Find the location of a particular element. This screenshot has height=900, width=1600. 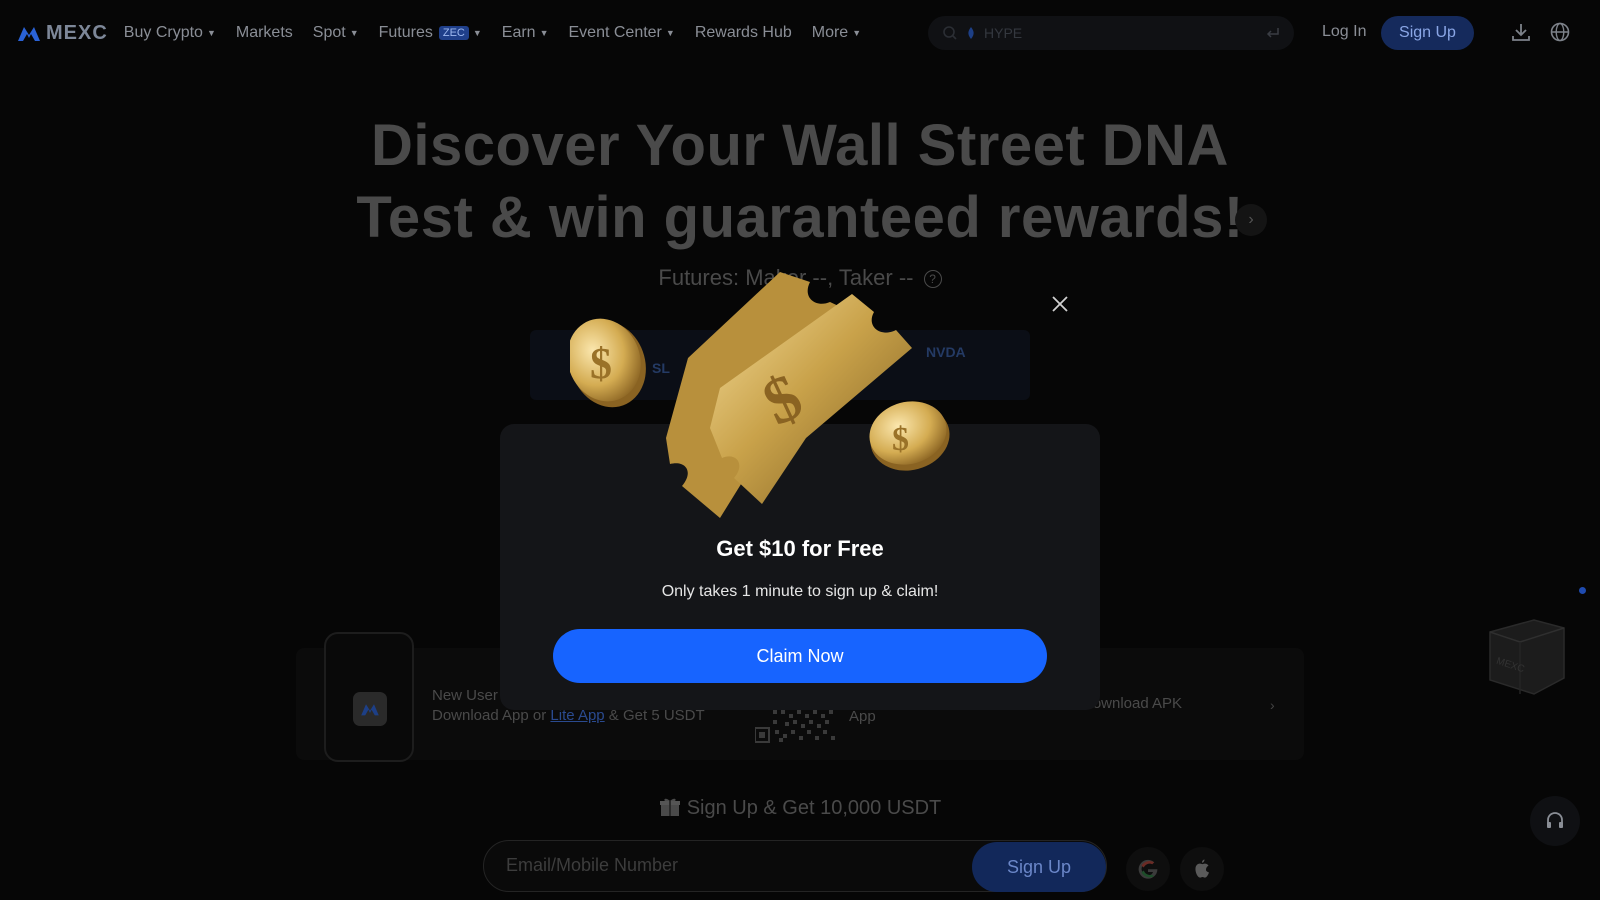

gold-coin-left: $ is located at coordinates (608, 363).